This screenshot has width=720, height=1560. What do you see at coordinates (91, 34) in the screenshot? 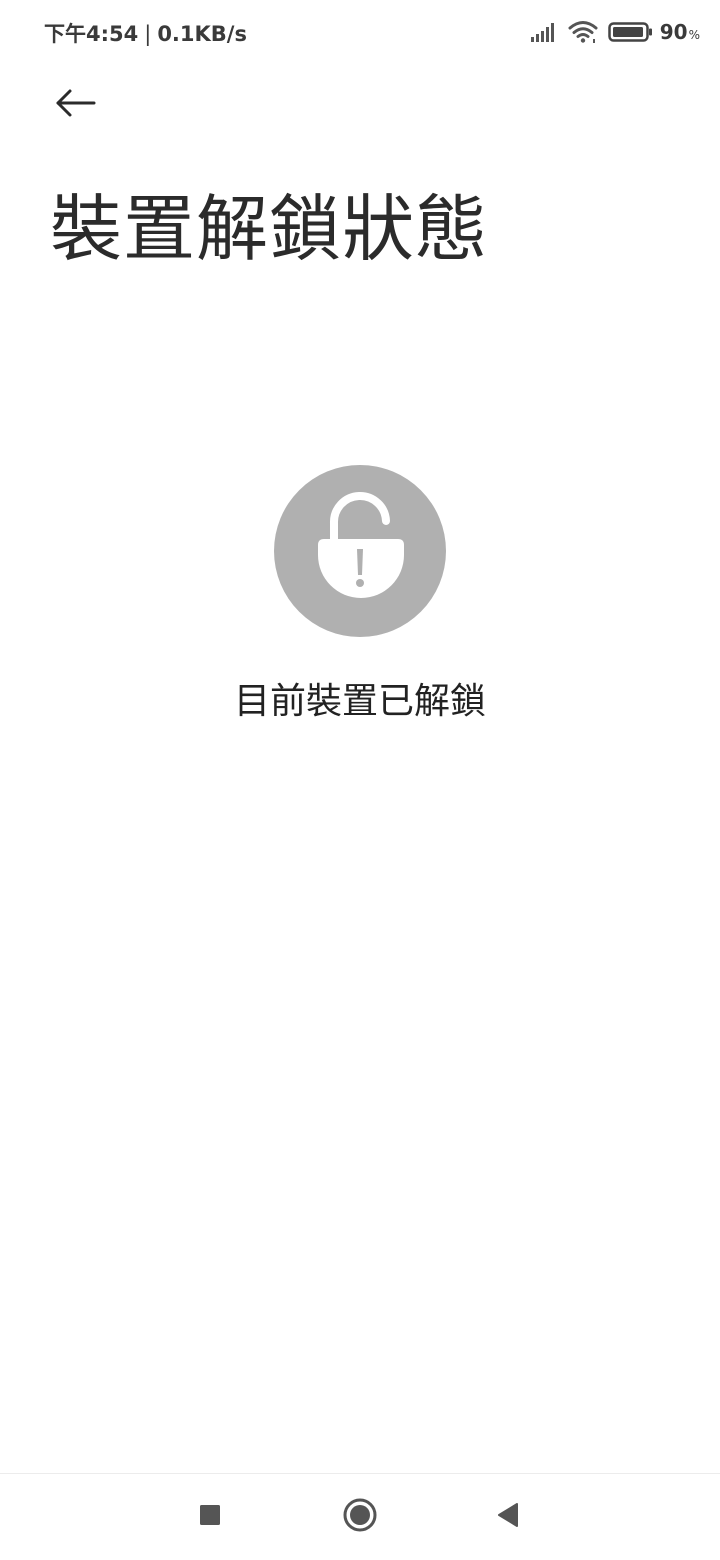
I see `status-time: 下午4:54` at bounding box center [91, 34].